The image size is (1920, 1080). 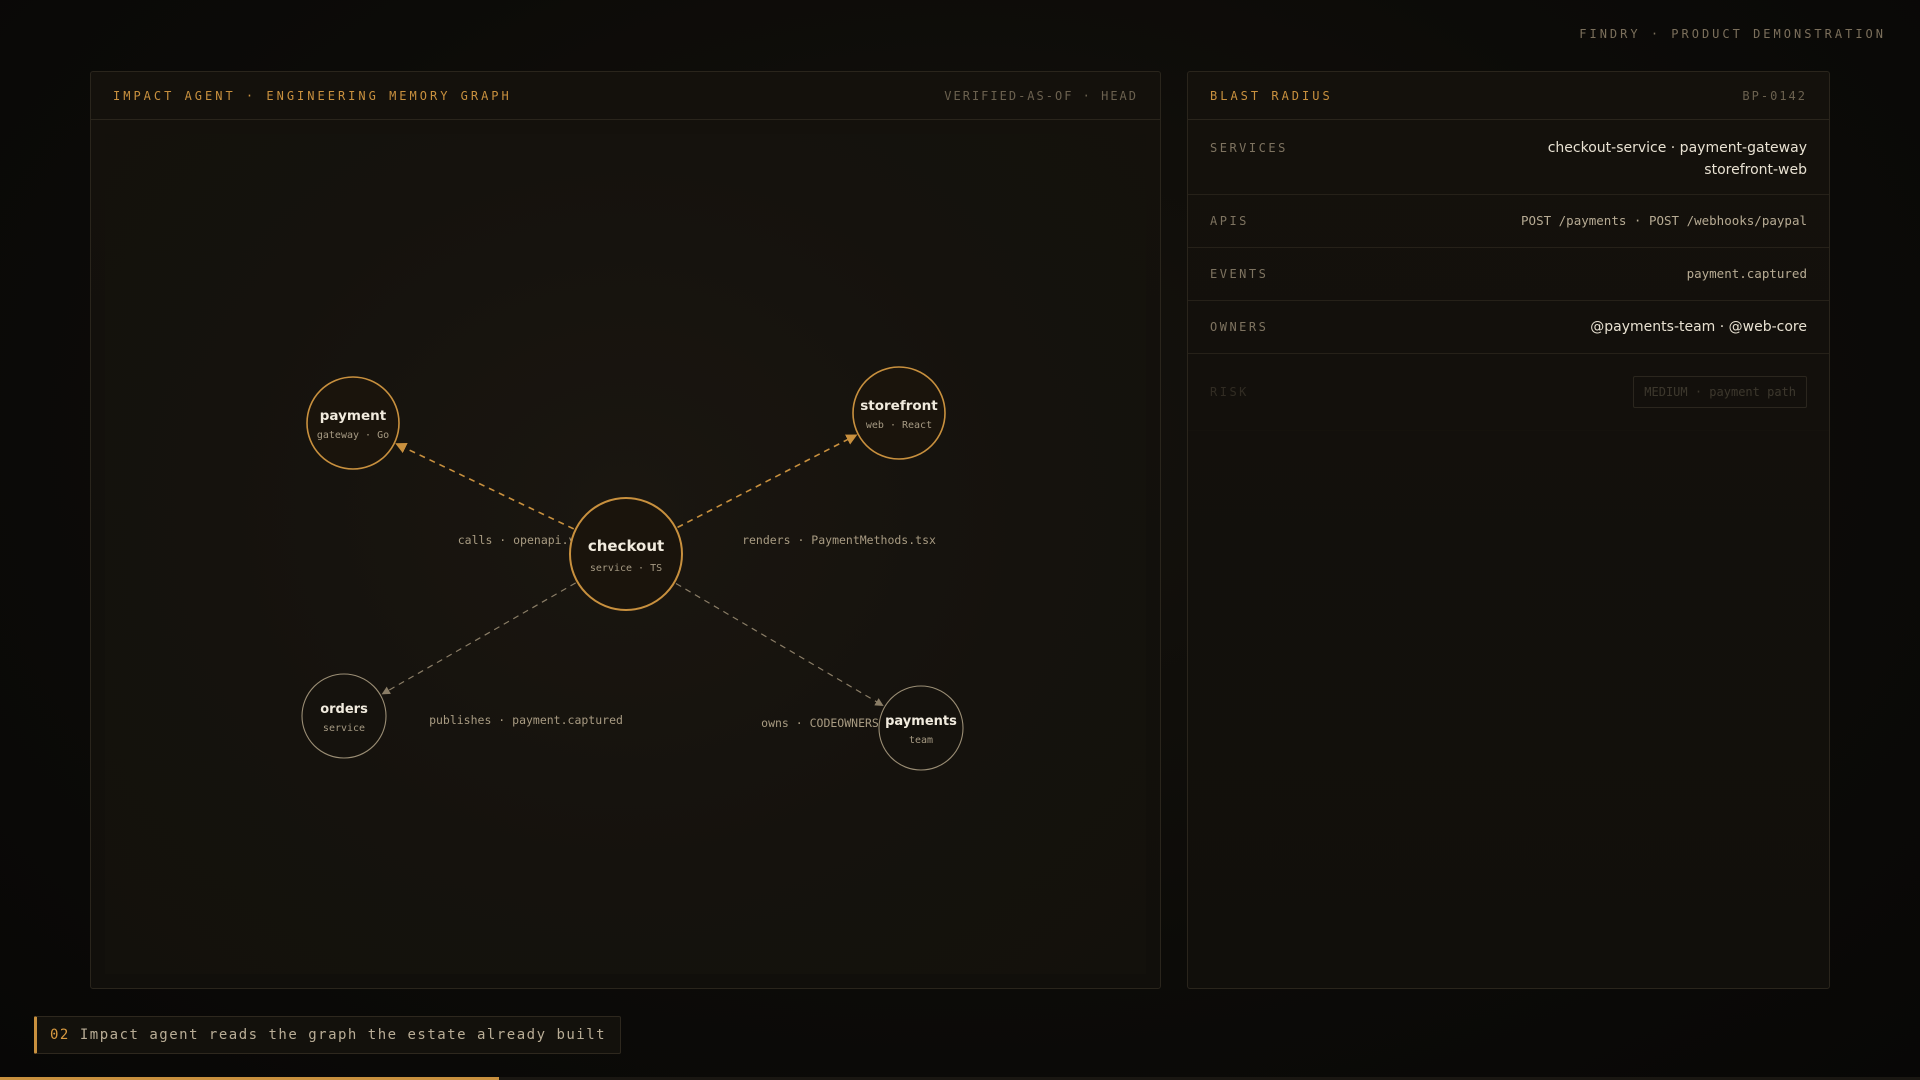 I want to click on edge-payment, so click(x=485, y=486).